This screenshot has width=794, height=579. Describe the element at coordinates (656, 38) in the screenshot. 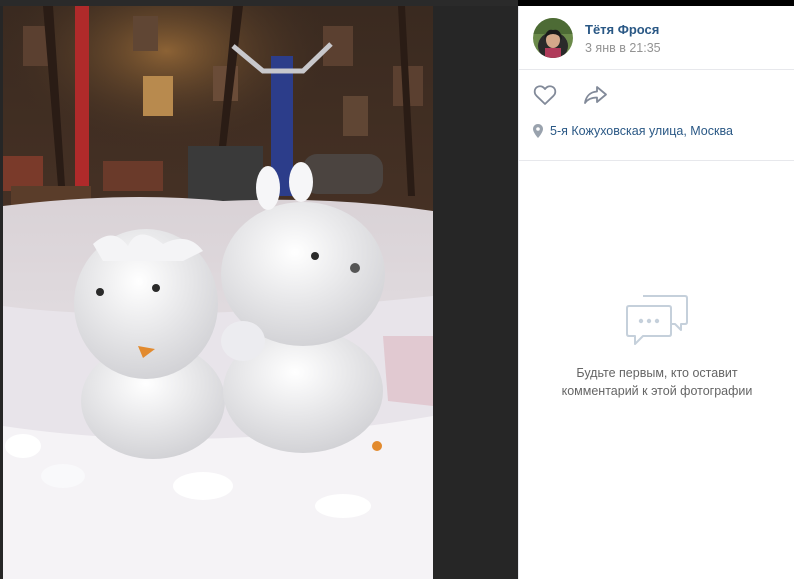

I see `post-header: Тётя Фрося 3 янв в 21:35` at that location.